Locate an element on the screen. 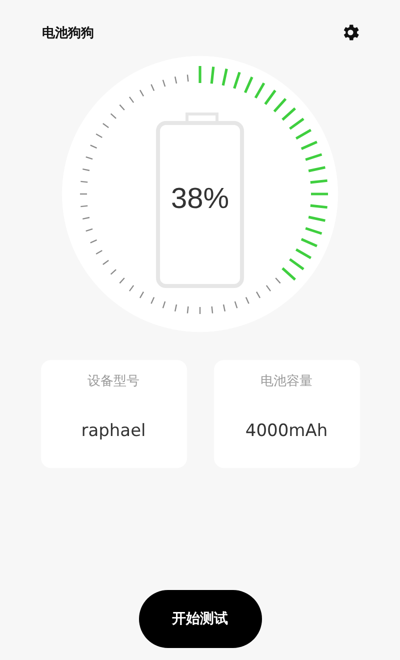 The width and height of the screenshot is (400, 660). battery-percent: 38% is located at coordinates (200, 199).